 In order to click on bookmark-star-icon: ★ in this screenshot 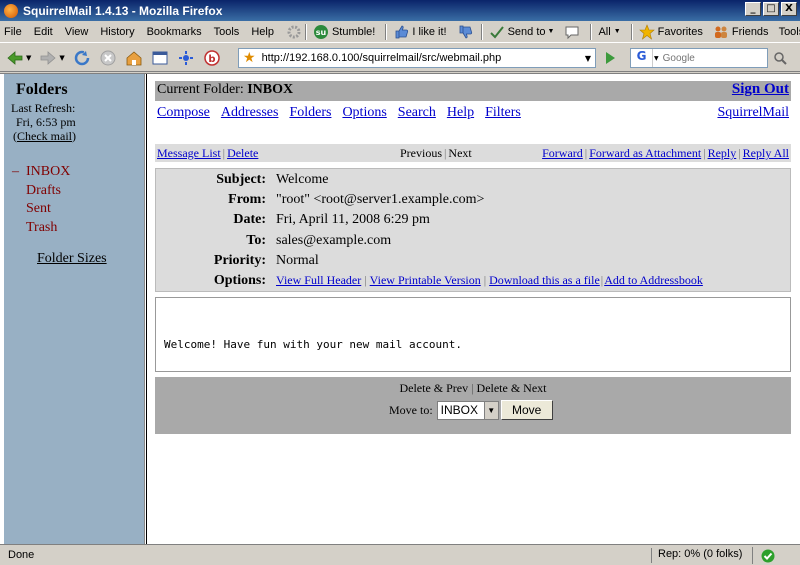, I will do `click(249, 58)`.